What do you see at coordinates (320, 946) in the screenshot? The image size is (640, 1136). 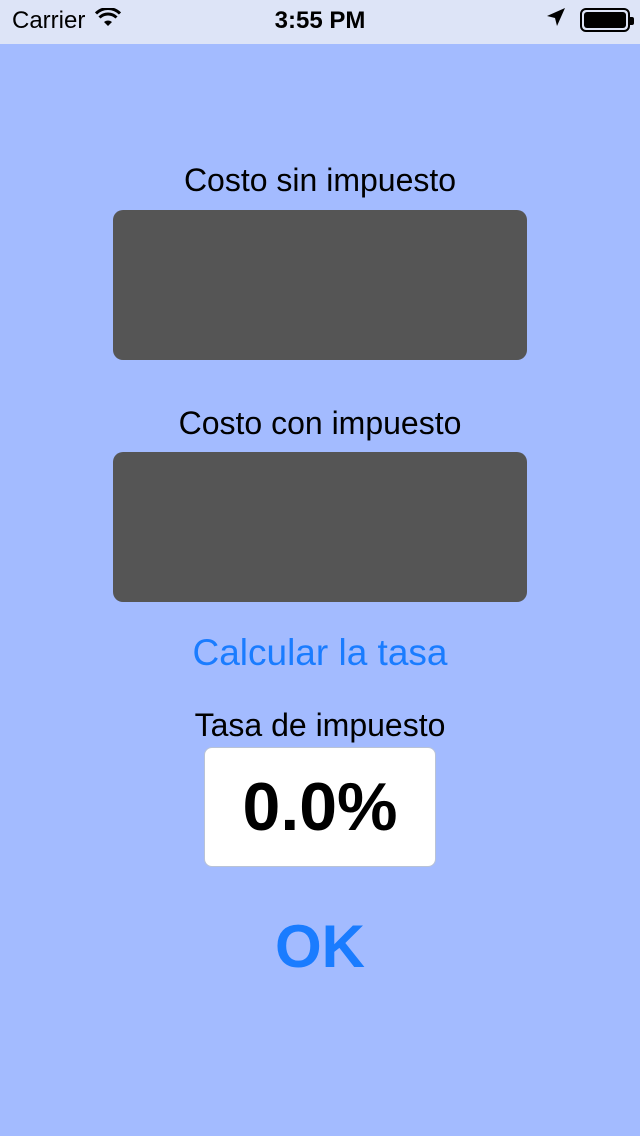 I see `ok-button: OK` at bounding box center [320, 946].